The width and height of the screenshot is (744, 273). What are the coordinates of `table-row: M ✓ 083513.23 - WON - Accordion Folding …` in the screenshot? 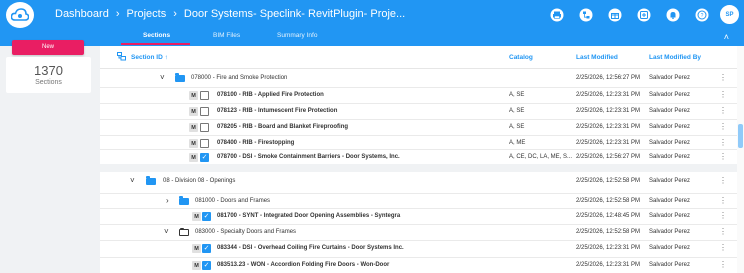 It's located at (422, 265).